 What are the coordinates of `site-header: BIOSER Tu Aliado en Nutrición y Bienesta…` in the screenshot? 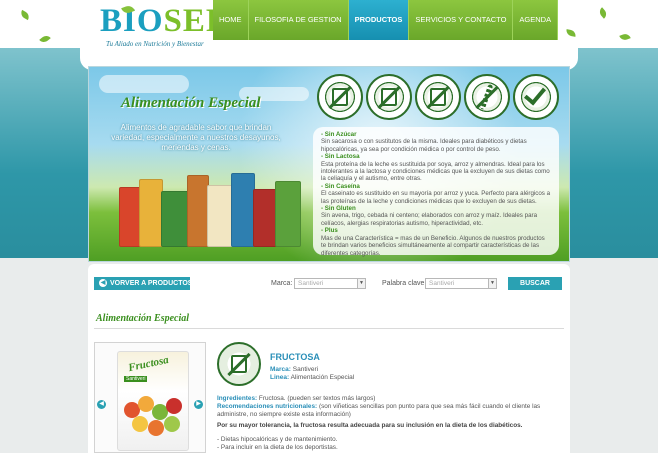 It's located at (329, 24).